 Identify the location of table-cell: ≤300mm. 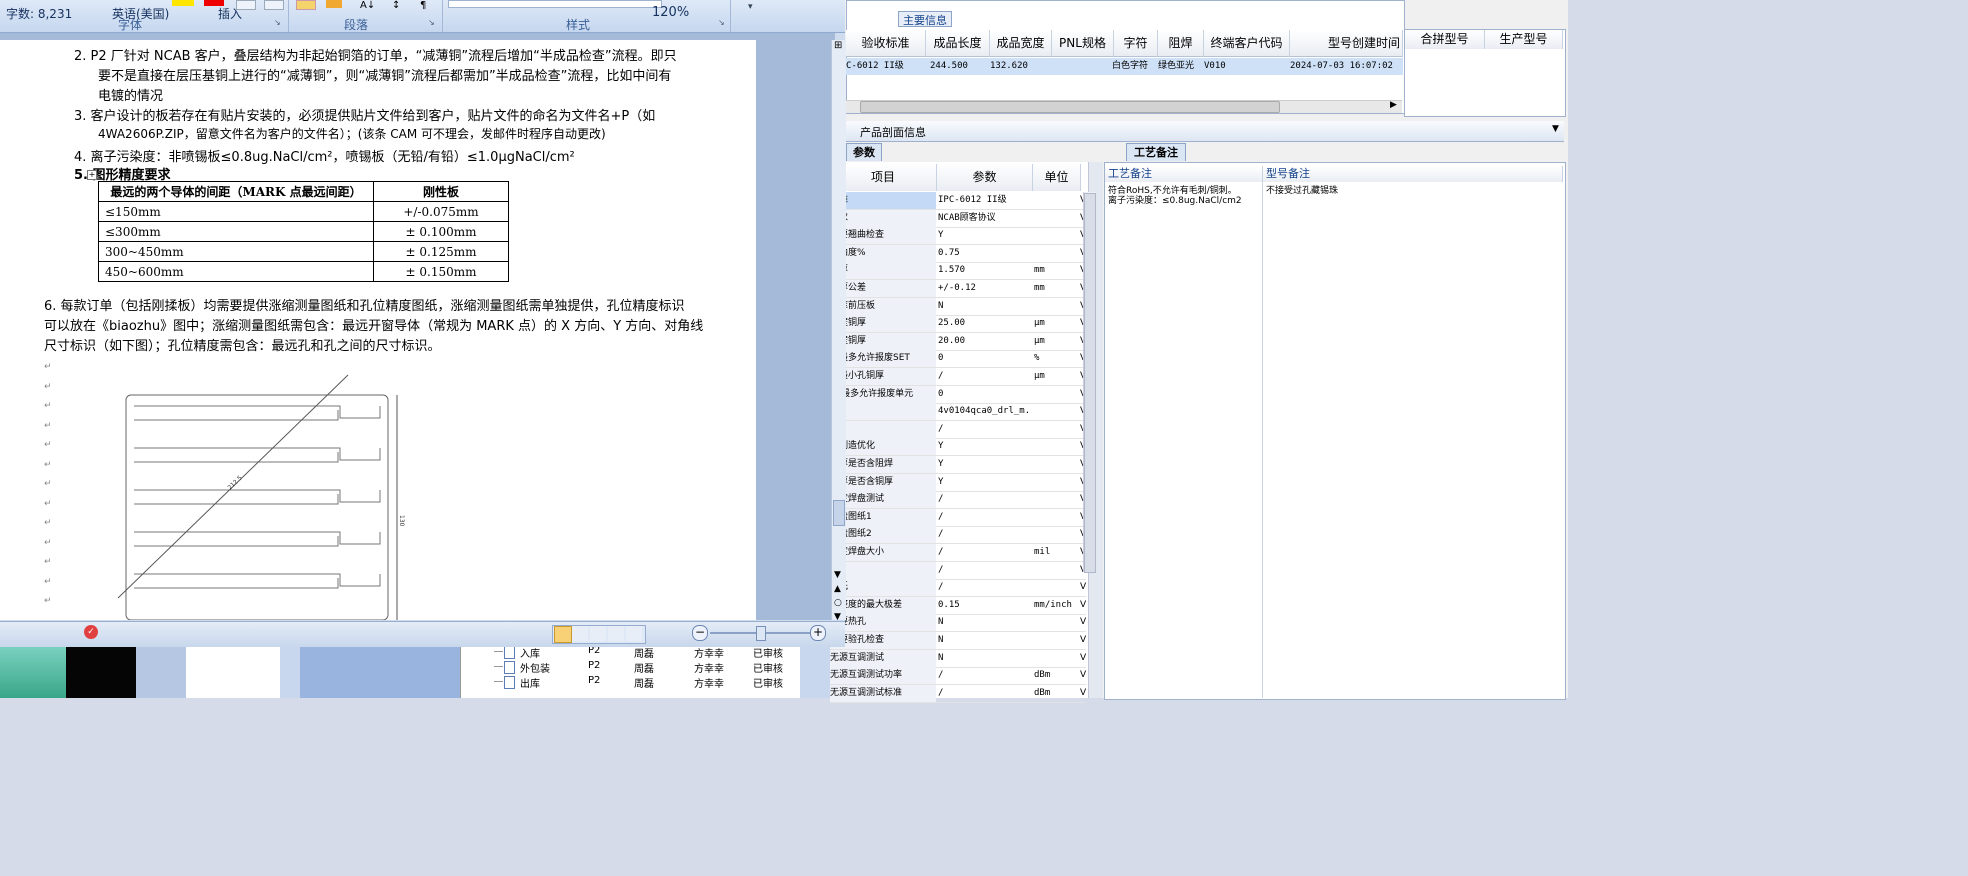
(236, 231).